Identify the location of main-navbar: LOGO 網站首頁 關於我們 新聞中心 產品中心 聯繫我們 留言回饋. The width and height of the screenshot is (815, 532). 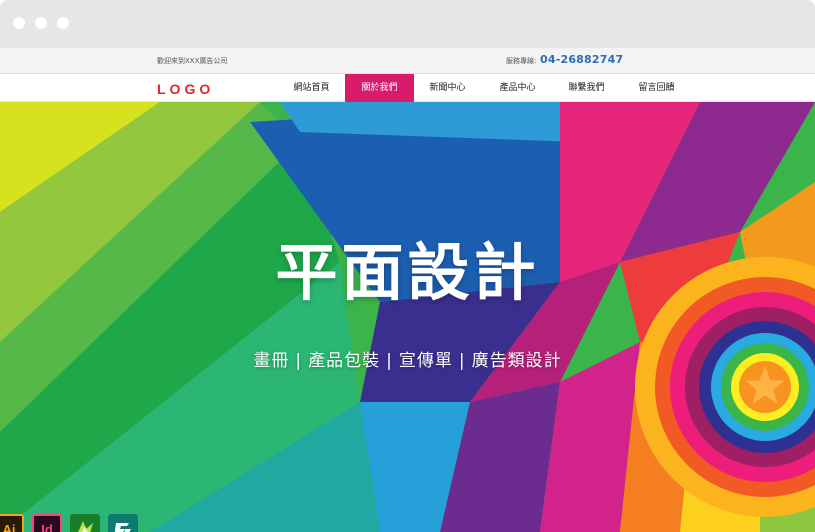
(407, 88).